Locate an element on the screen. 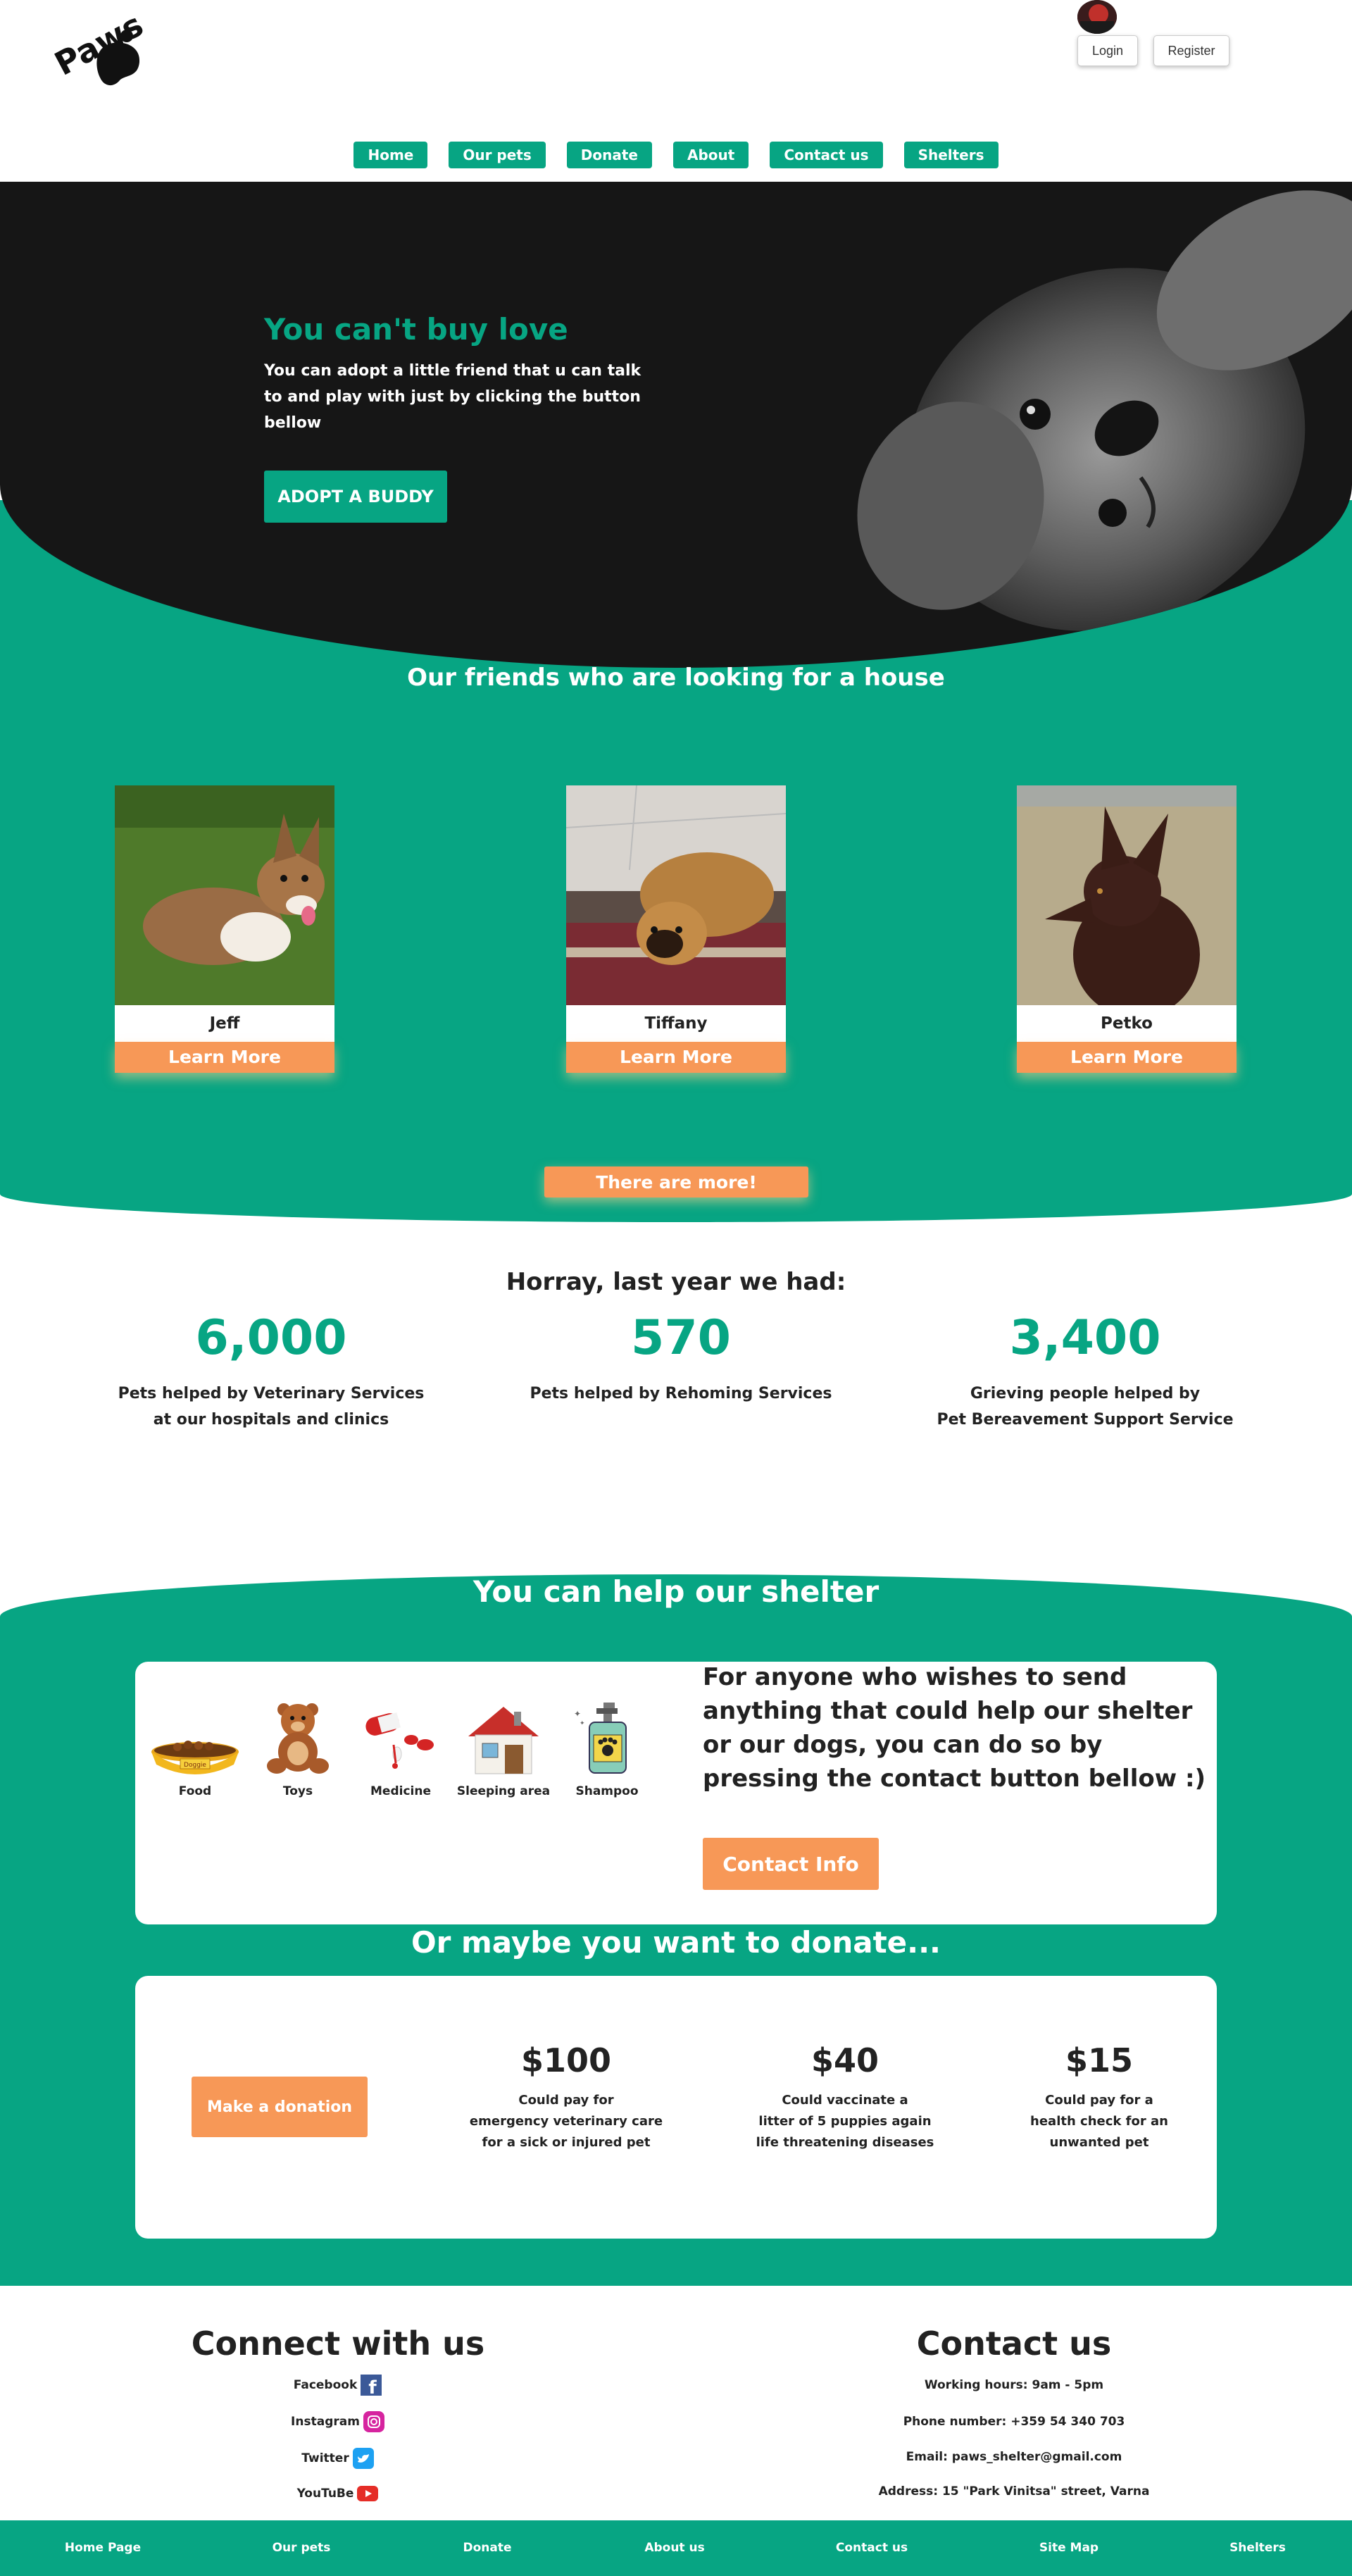 Image resolution: width=1352 pixels, height=2576 pixels. nav-about: About is located at coordinates (710, 155).